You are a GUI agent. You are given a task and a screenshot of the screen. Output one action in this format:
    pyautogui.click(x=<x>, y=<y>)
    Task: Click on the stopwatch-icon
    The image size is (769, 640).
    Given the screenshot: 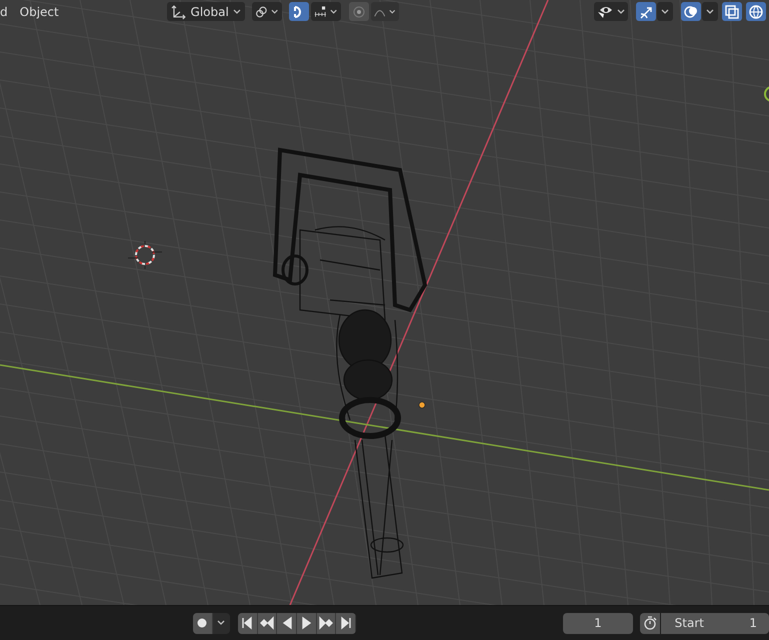 What is the action you would take?
    pyautogui.click(x=649, y=623)
    